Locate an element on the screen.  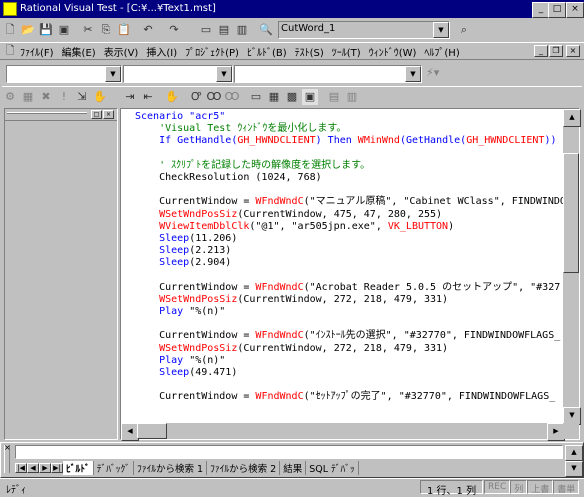
doc-close-button: × is located at coordinates (573, 51).